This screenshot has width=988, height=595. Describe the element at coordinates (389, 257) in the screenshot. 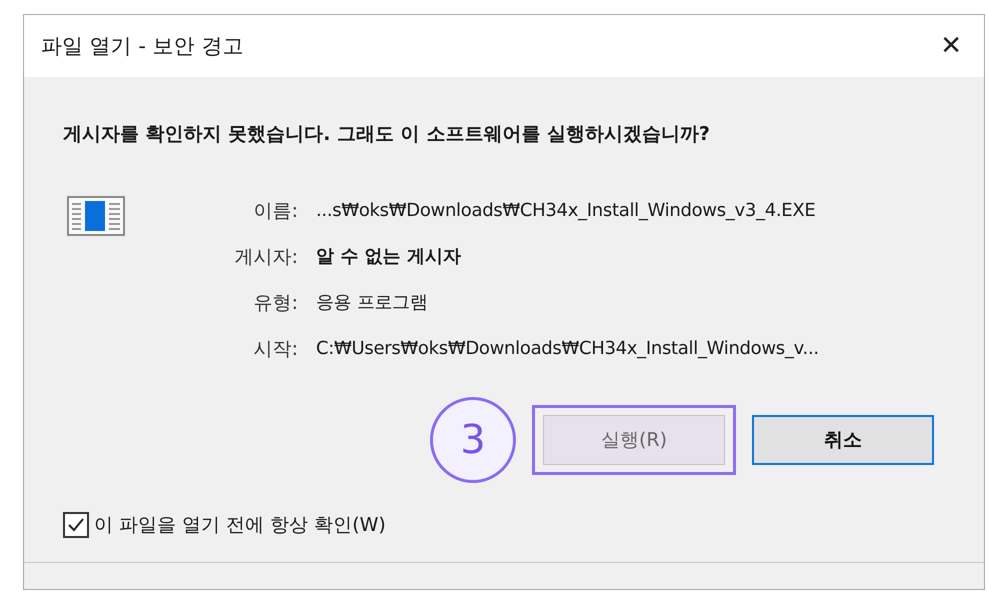

I see `field-value: 알 수 없는 게시자` at that location.